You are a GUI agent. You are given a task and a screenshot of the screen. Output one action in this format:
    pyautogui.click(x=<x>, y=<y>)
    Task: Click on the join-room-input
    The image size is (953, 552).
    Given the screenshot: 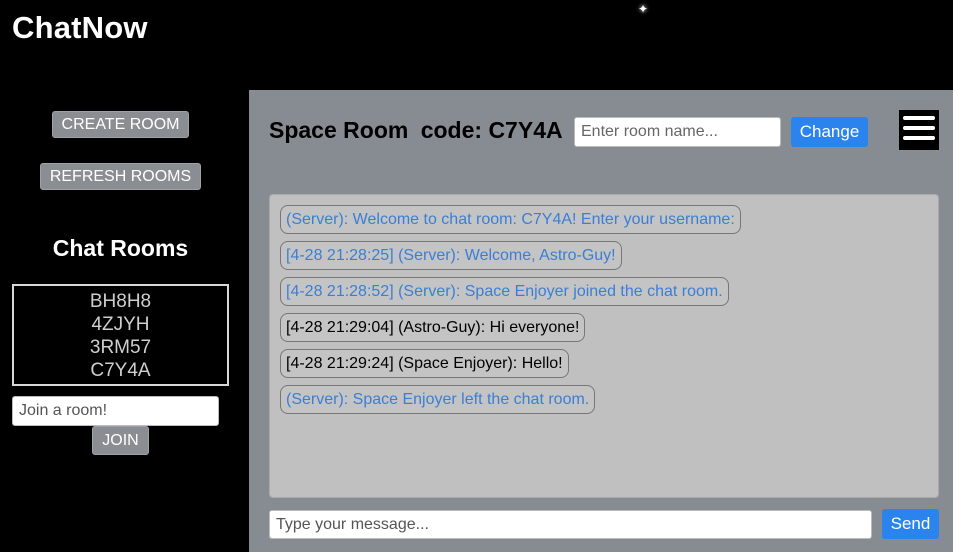 What is the action you would take?
    pyautogui.click(x=115, y=411)
    